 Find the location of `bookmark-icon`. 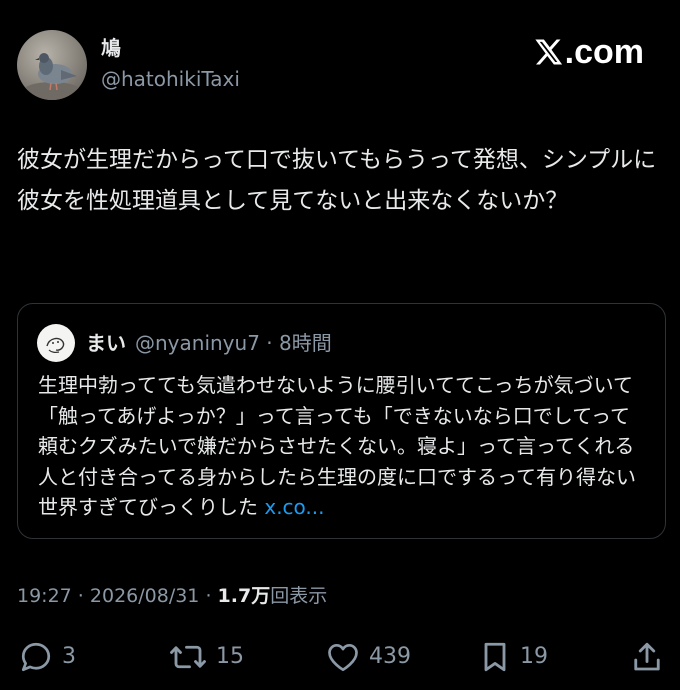

bookmark-icon is located at coordinates (495, 657).